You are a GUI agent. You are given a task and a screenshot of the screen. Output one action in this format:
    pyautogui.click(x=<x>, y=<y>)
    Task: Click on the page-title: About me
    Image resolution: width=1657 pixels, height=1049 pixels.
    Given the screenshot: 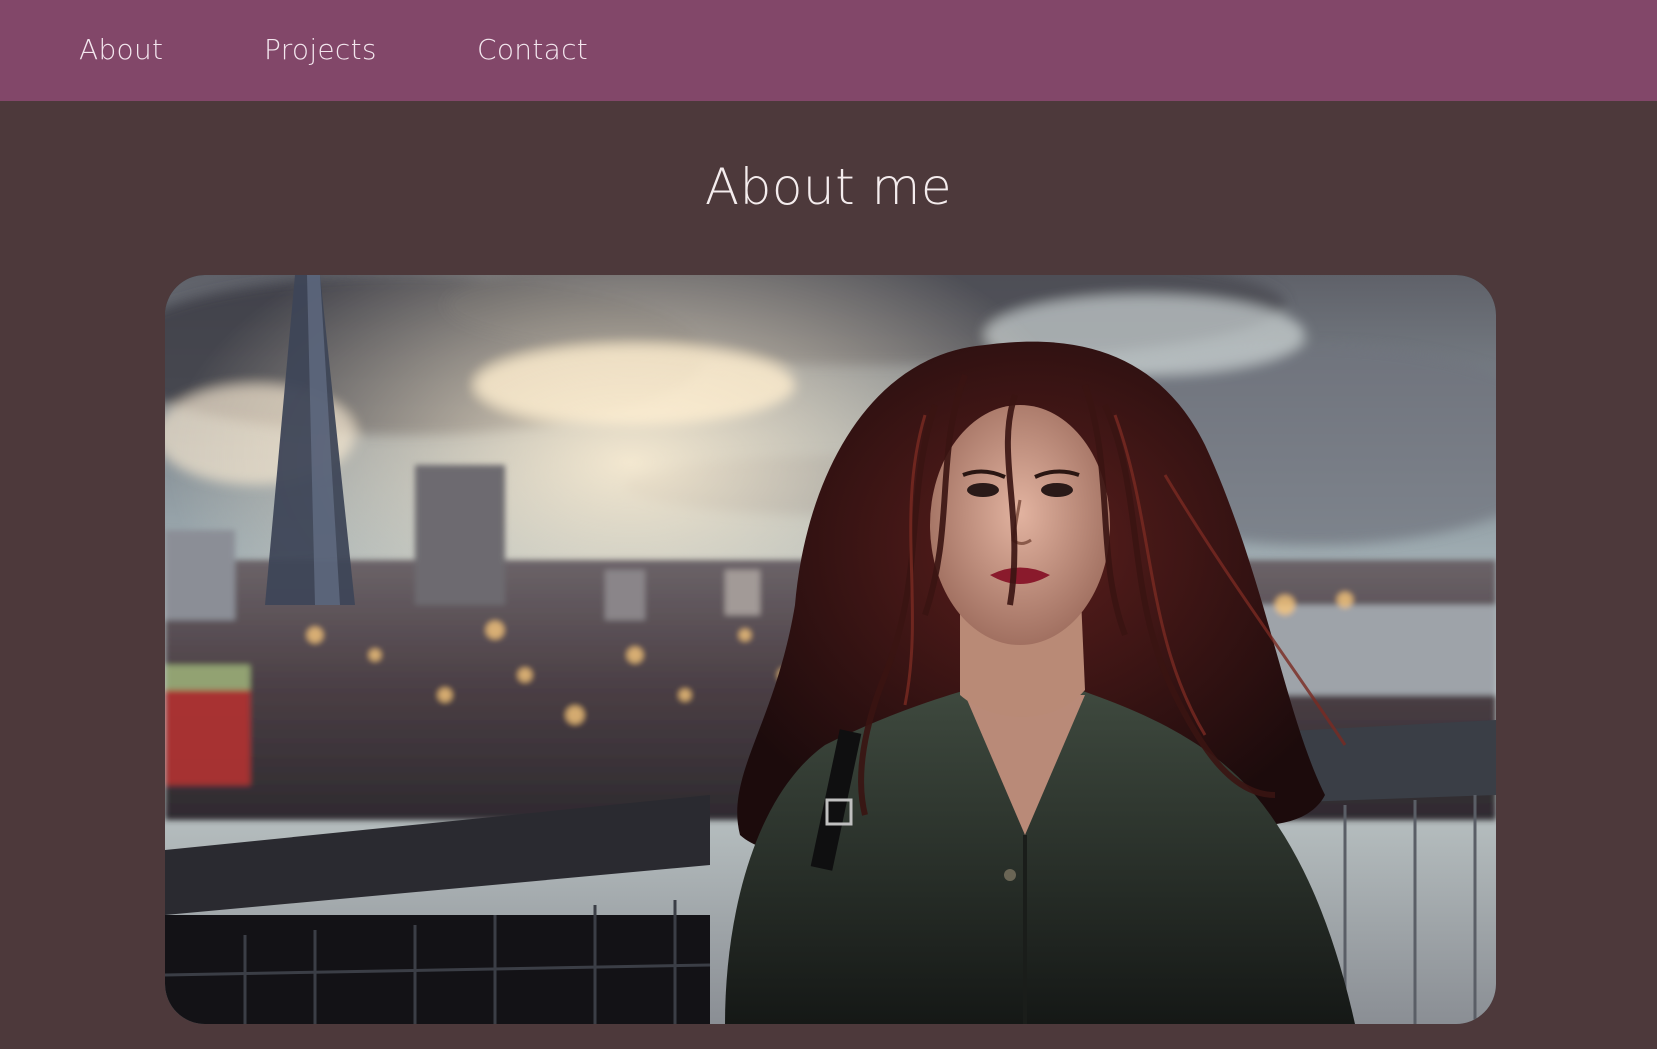 What is the action you would take?
    pyautogui.click(x=828, y=187)
    